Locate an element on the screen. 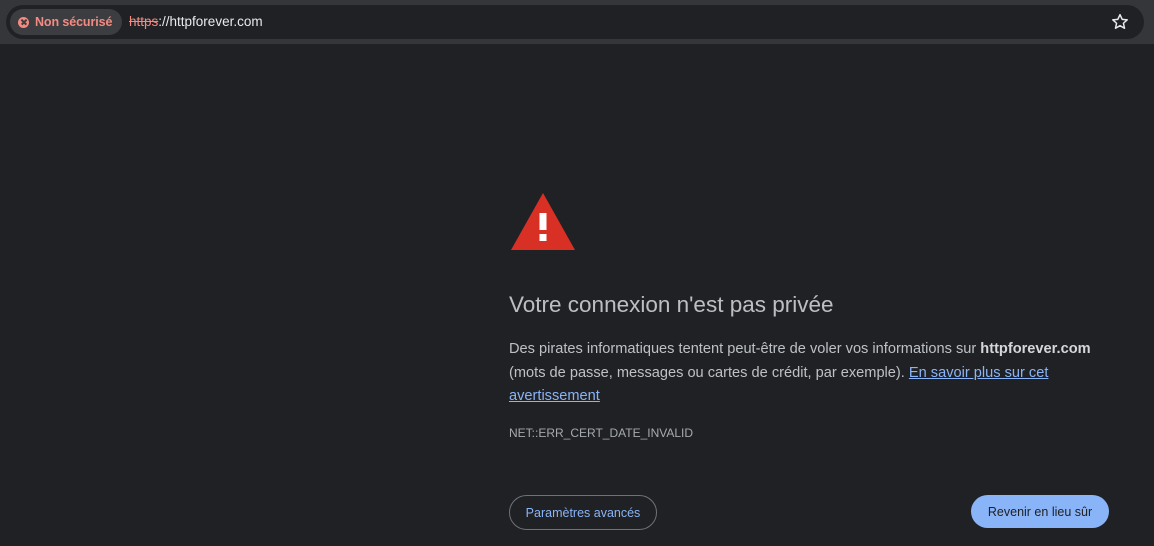 This screenshot has width=1154, height=546. address-bar: Non sécurisé https://httpforever.com is located at coordinates (575, 22).